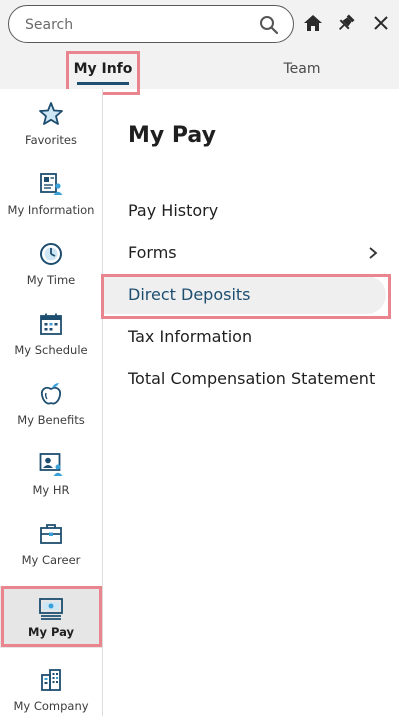 The height and width of the screenshot is (725, 399). I want to click on menu-item-direct-deposits: Direct Deposits, so click(244, 295).